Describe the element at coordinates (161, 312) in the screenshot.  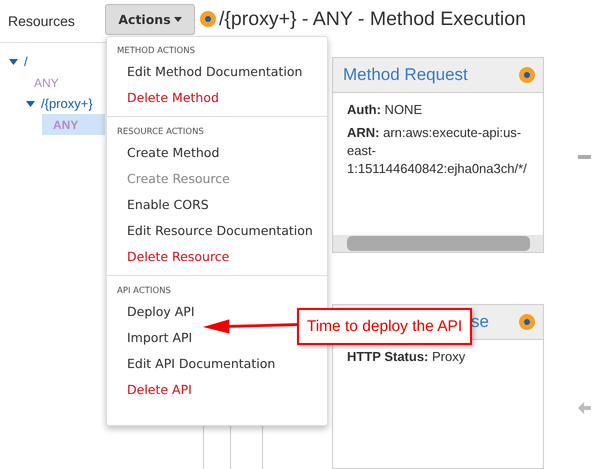
I see `menu-item: Deploy API` at that location.